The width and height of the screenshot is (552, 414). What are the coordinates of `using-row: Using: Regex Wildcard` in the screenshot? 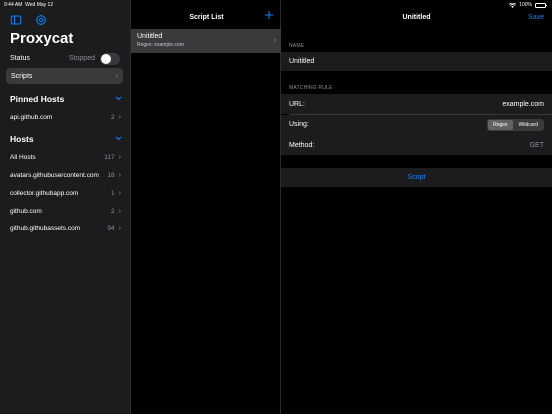 It's located at (416, 124).